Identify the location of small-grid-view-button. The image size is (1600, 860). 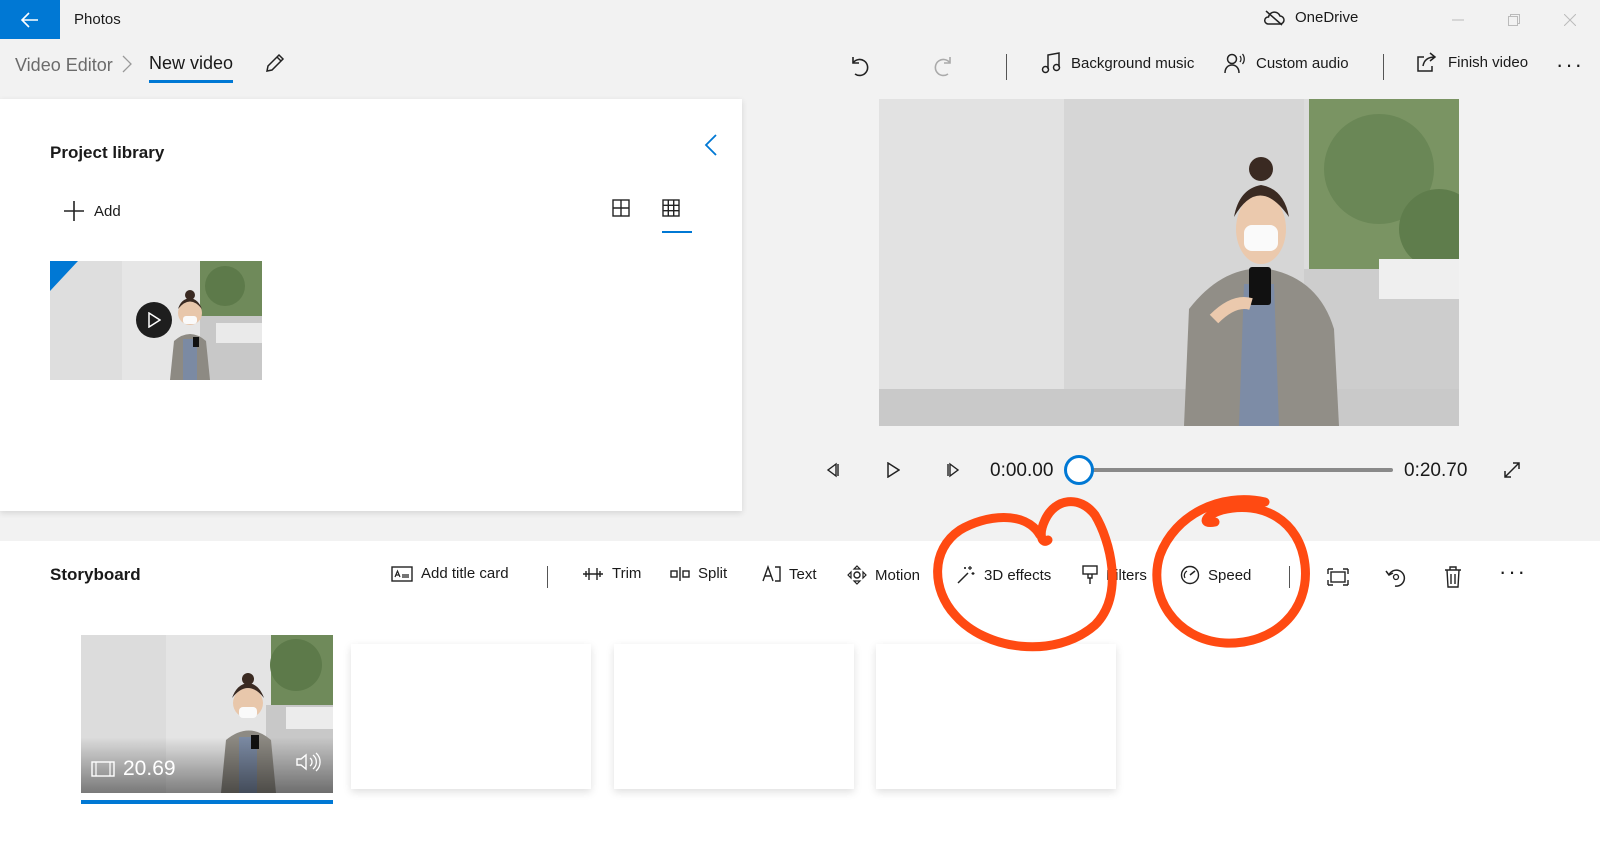
(671, 210).